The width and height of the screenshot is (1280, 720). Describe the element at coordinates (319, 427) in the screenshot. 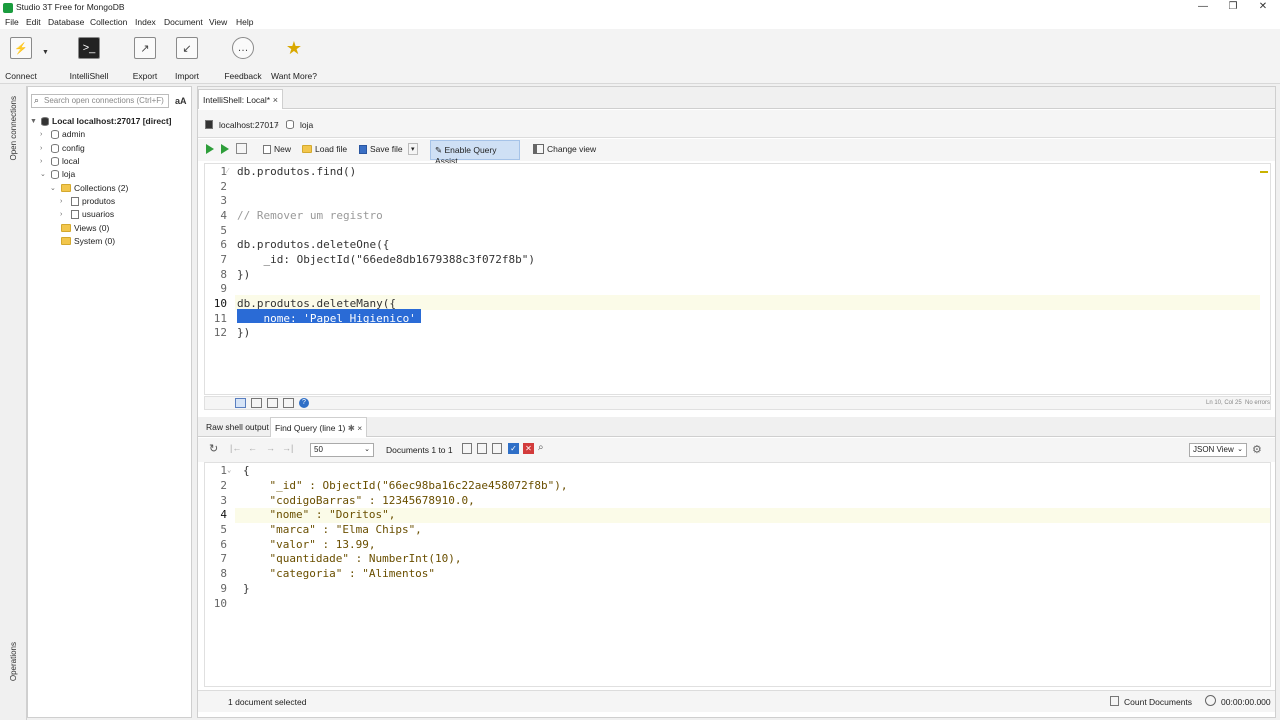

I see `tab-find-query: Find Query (line 1) ✱ ×` at that location.